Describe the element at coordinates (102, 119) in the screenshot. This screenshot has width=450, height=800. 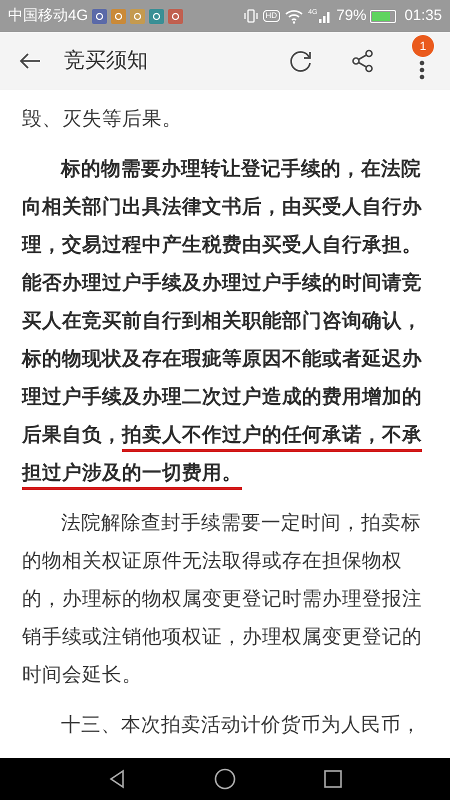
I see `paragraph: 毁、灭失等后果。` at that location.